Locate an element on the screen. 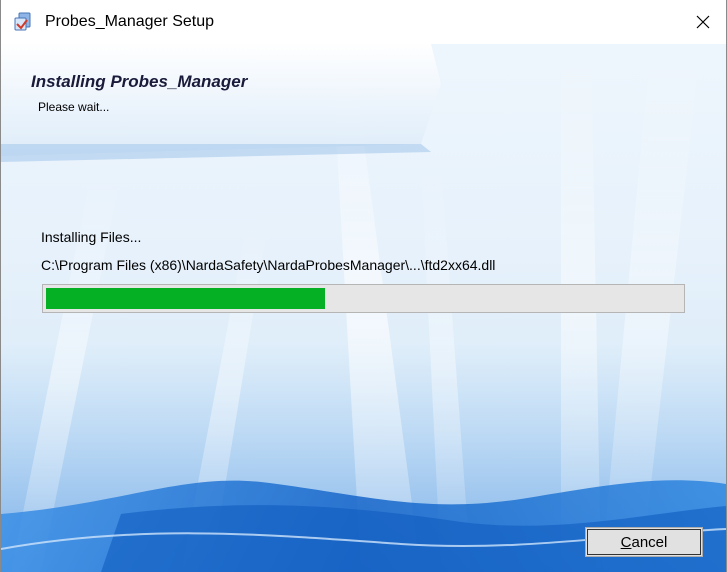 This screenshot has width=727, height=572. cancel-button: Cancel is located at coordinates (644, 542).